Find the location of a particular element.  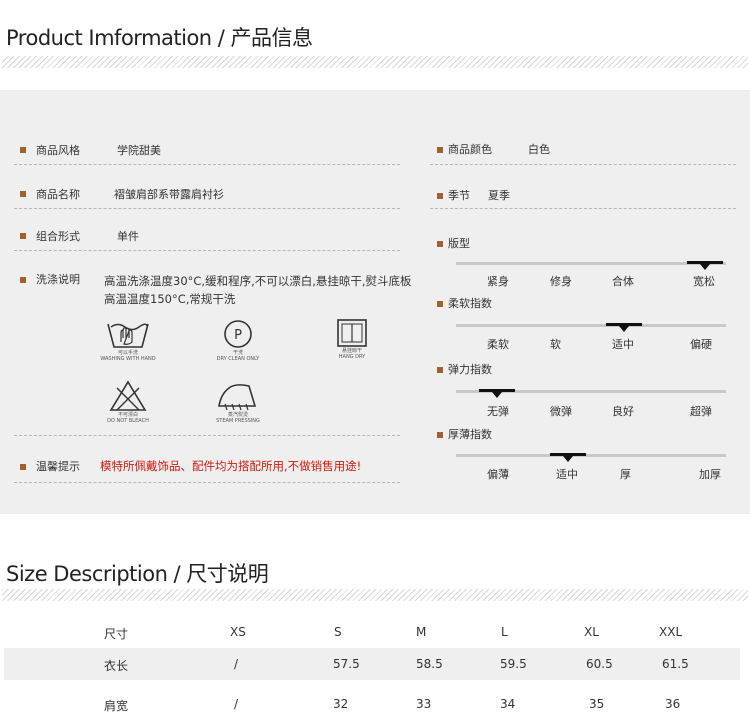

product-info-title: Product Imformation / 产品信息 is located at coordinates (159, 38).